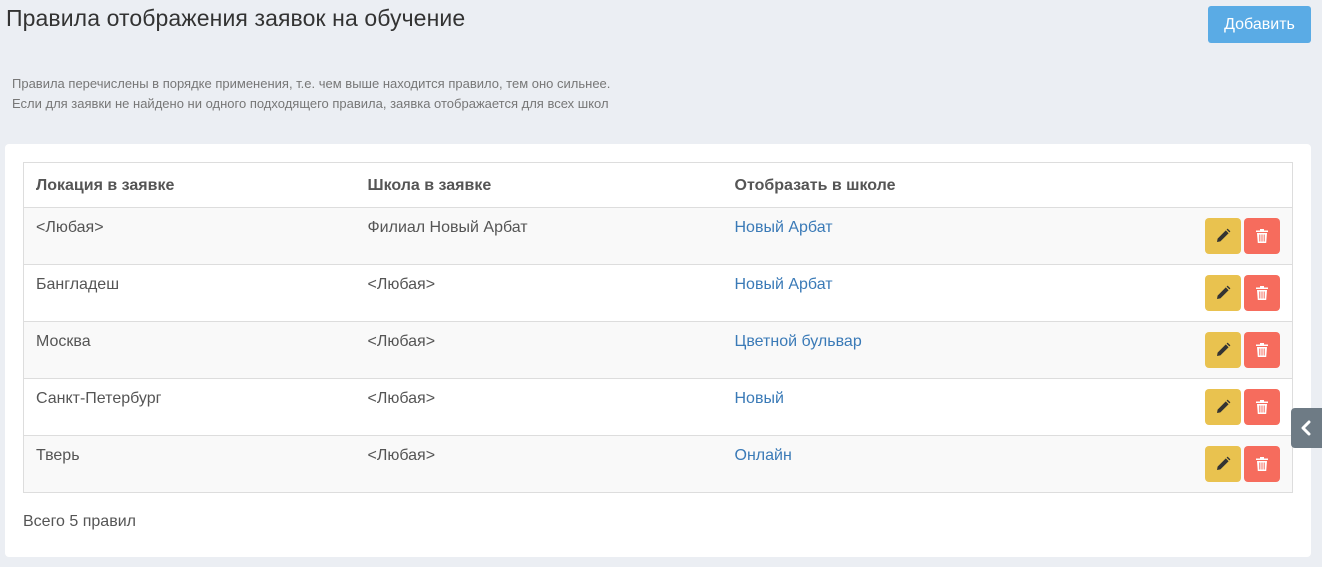  What do you see at coordinates (79, 521) in the screenshot?
I see `rules-total: Всего 5 правил` at bounding box center [79, 521].